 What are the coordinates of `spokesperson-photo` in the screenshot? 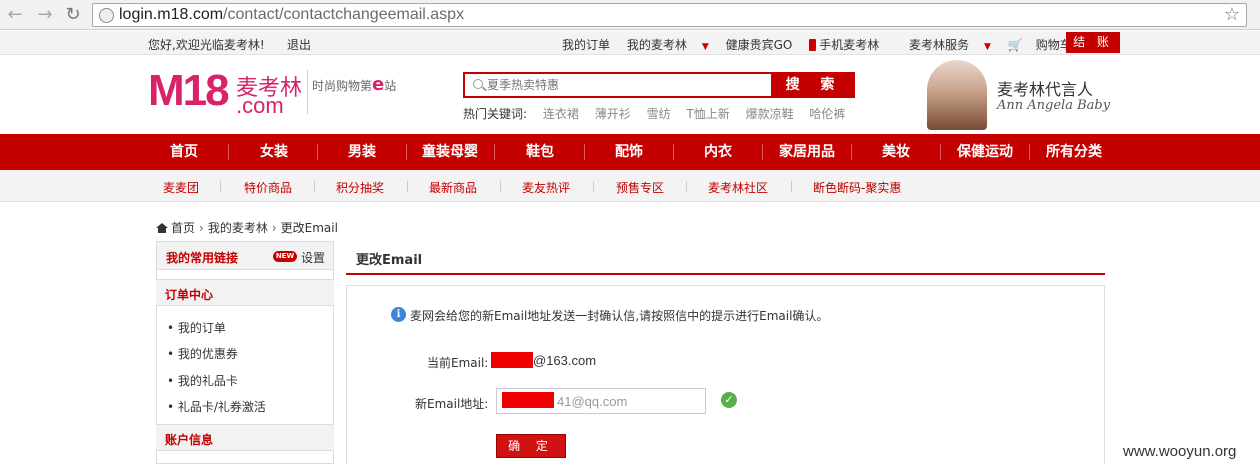 It's located at (957, 95).